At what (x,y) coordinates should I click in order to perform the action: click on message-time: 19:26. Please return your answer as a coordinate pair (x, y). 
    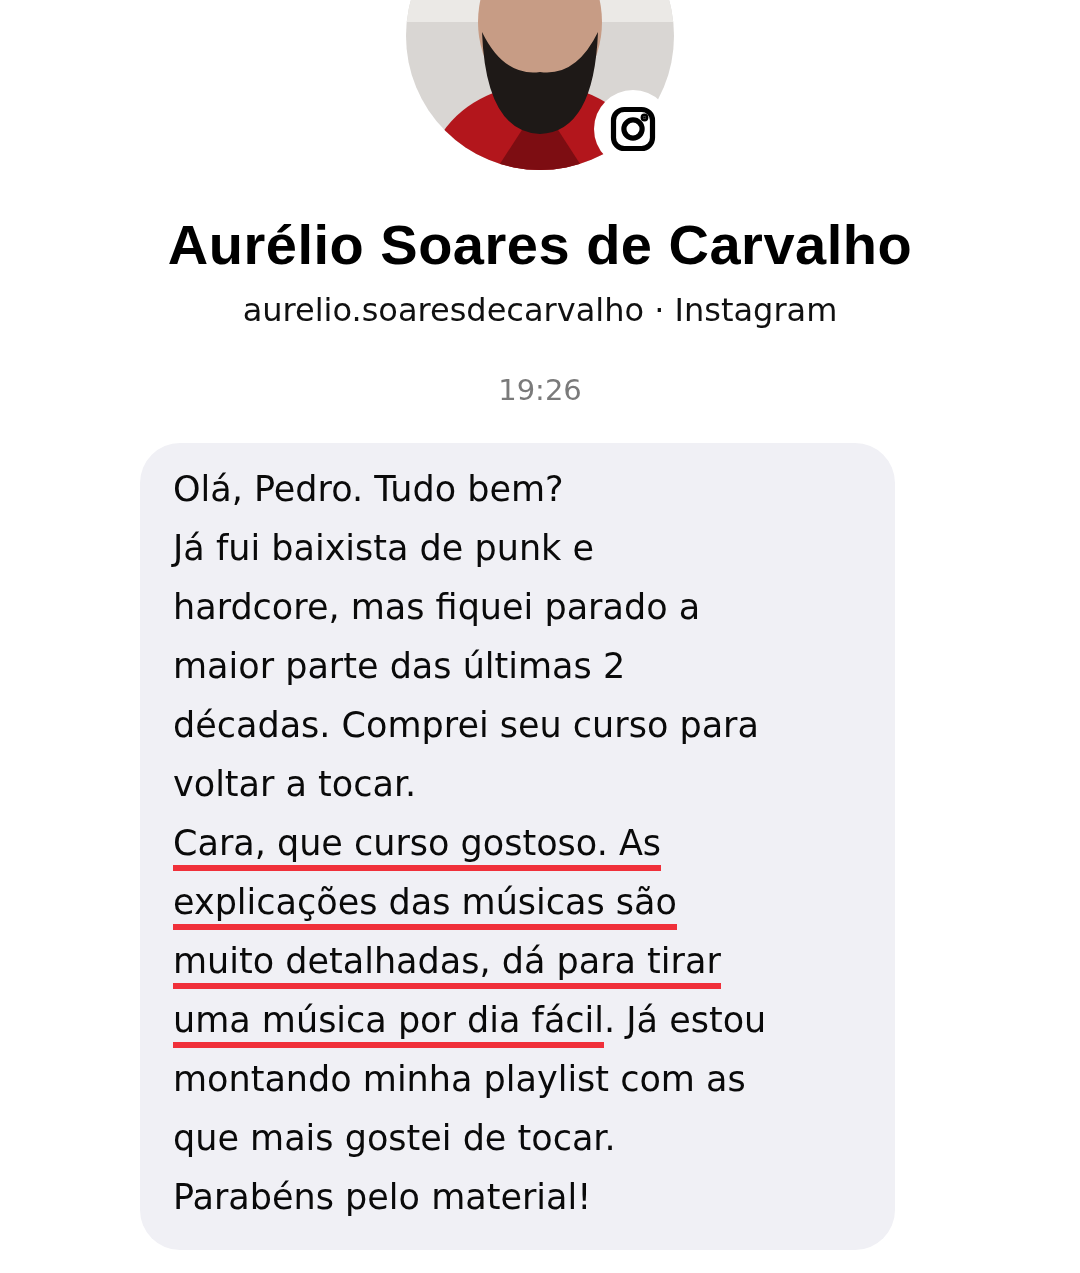
    Looking at the image, I should click on (540, 390).